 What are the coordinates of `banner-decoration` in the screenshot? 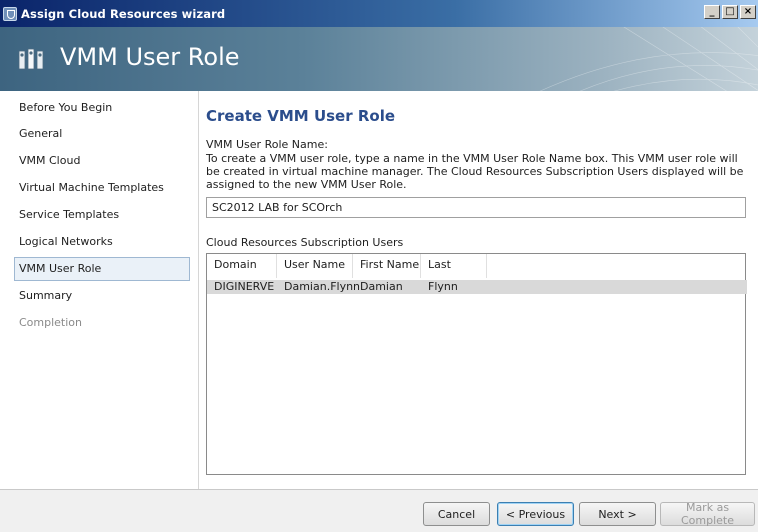 It's located at (648, 59).